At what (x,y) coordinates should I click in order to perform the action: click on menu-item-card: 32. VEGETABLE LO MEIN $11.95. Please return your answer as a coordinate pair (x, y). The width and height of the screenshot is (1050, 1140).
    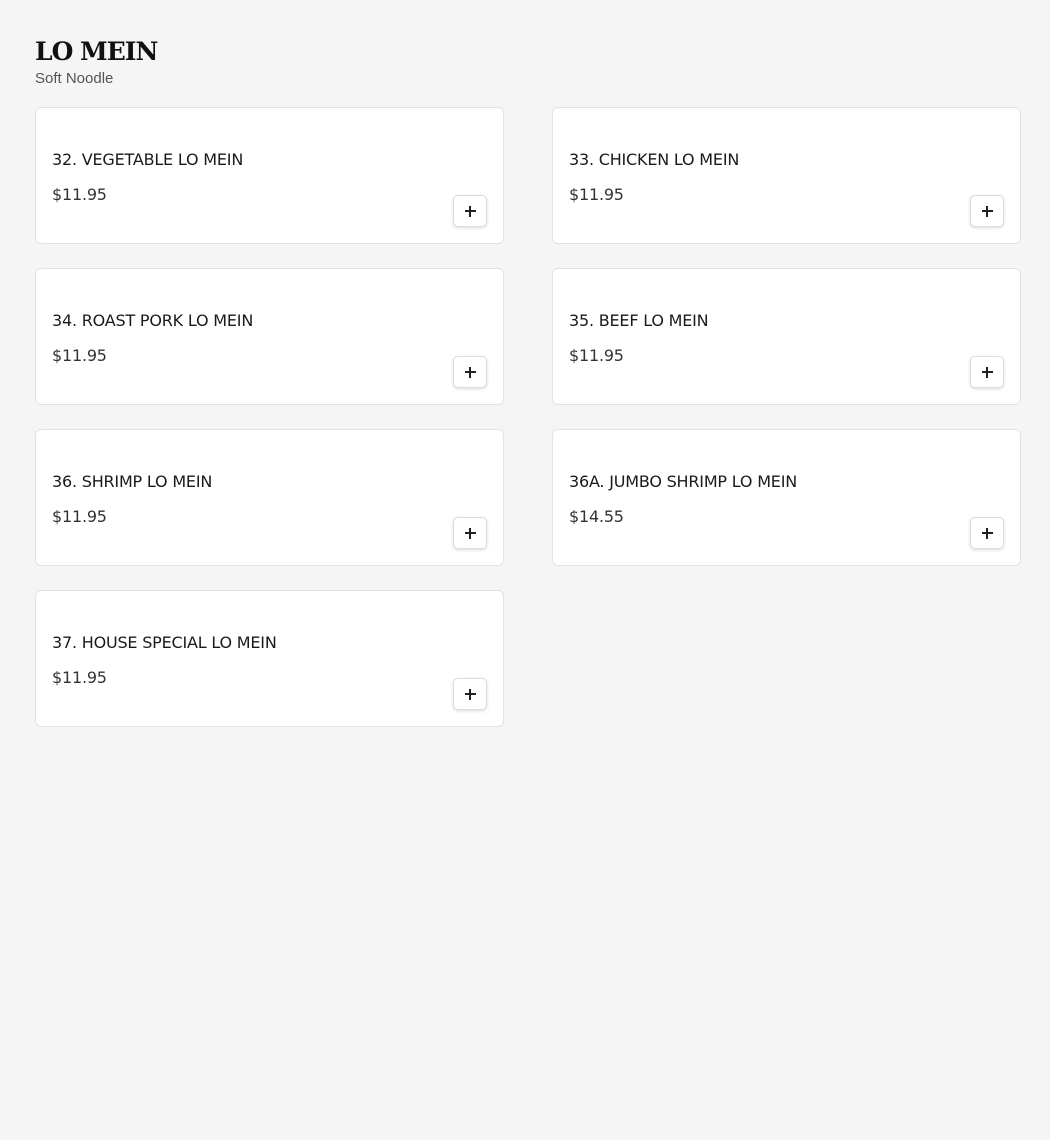
    Looking at the image, I should click on (269, 175).